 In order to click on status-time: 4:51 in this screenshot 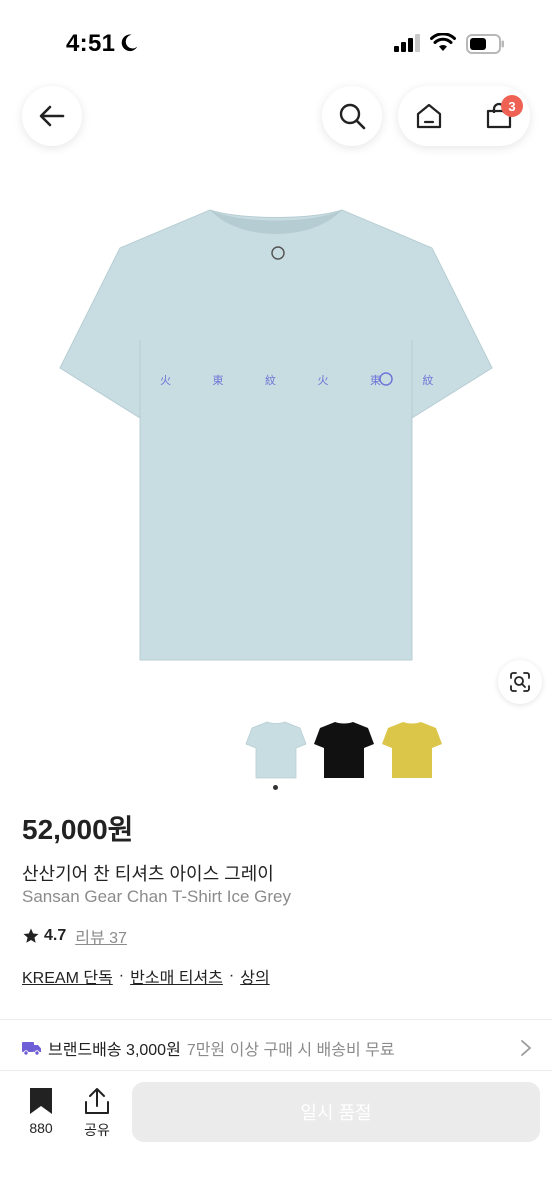, I will do `click(91, 43)`.